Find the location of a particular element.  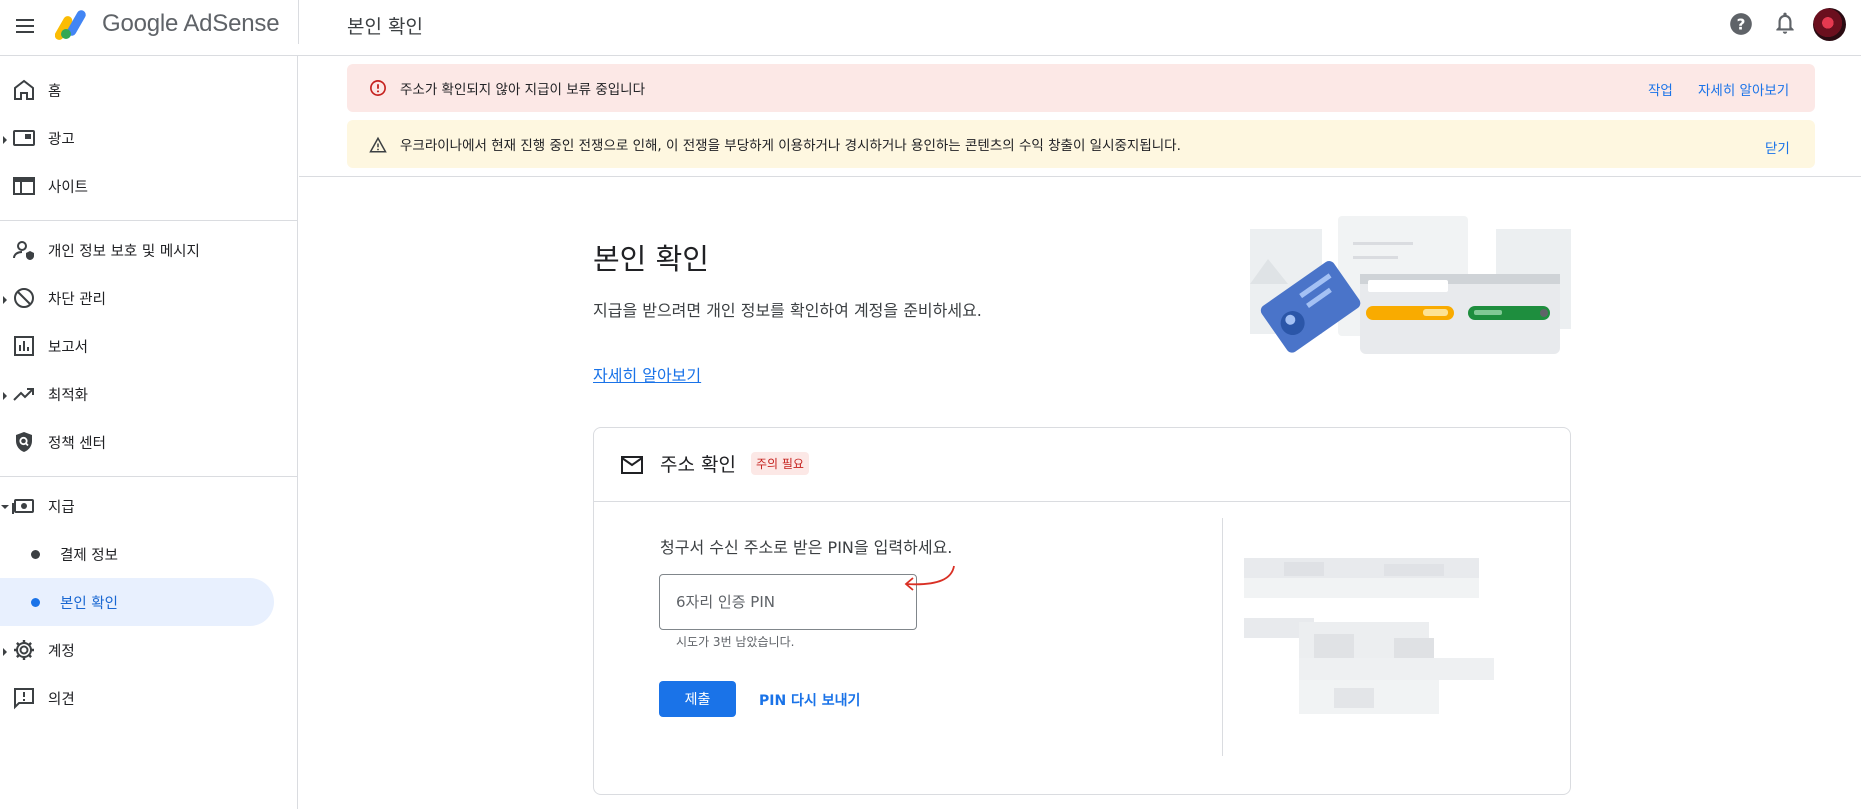

sidebar-item-optimization: 최적화 is located at coordinates (137, 394).